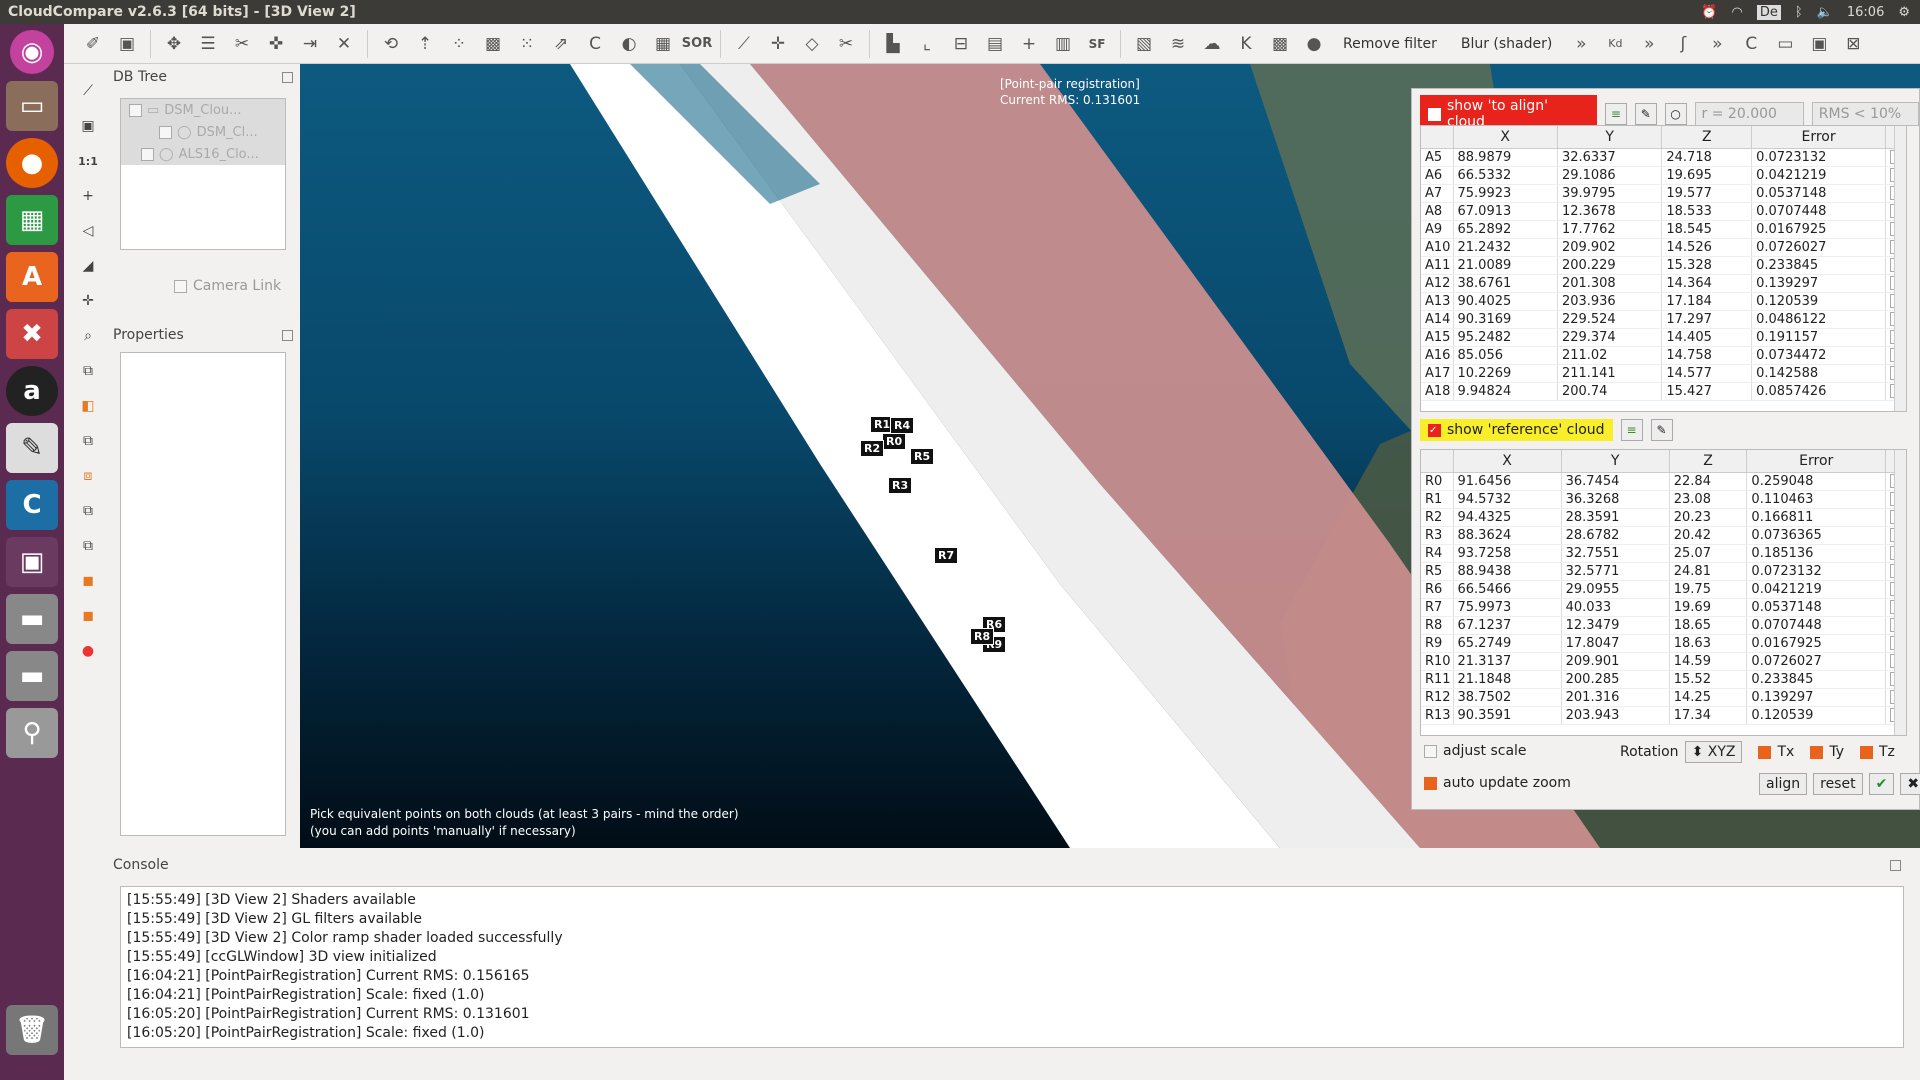  I want to click on table-row: R775.997340.03319.690.0537148×, so click(1663, 607).